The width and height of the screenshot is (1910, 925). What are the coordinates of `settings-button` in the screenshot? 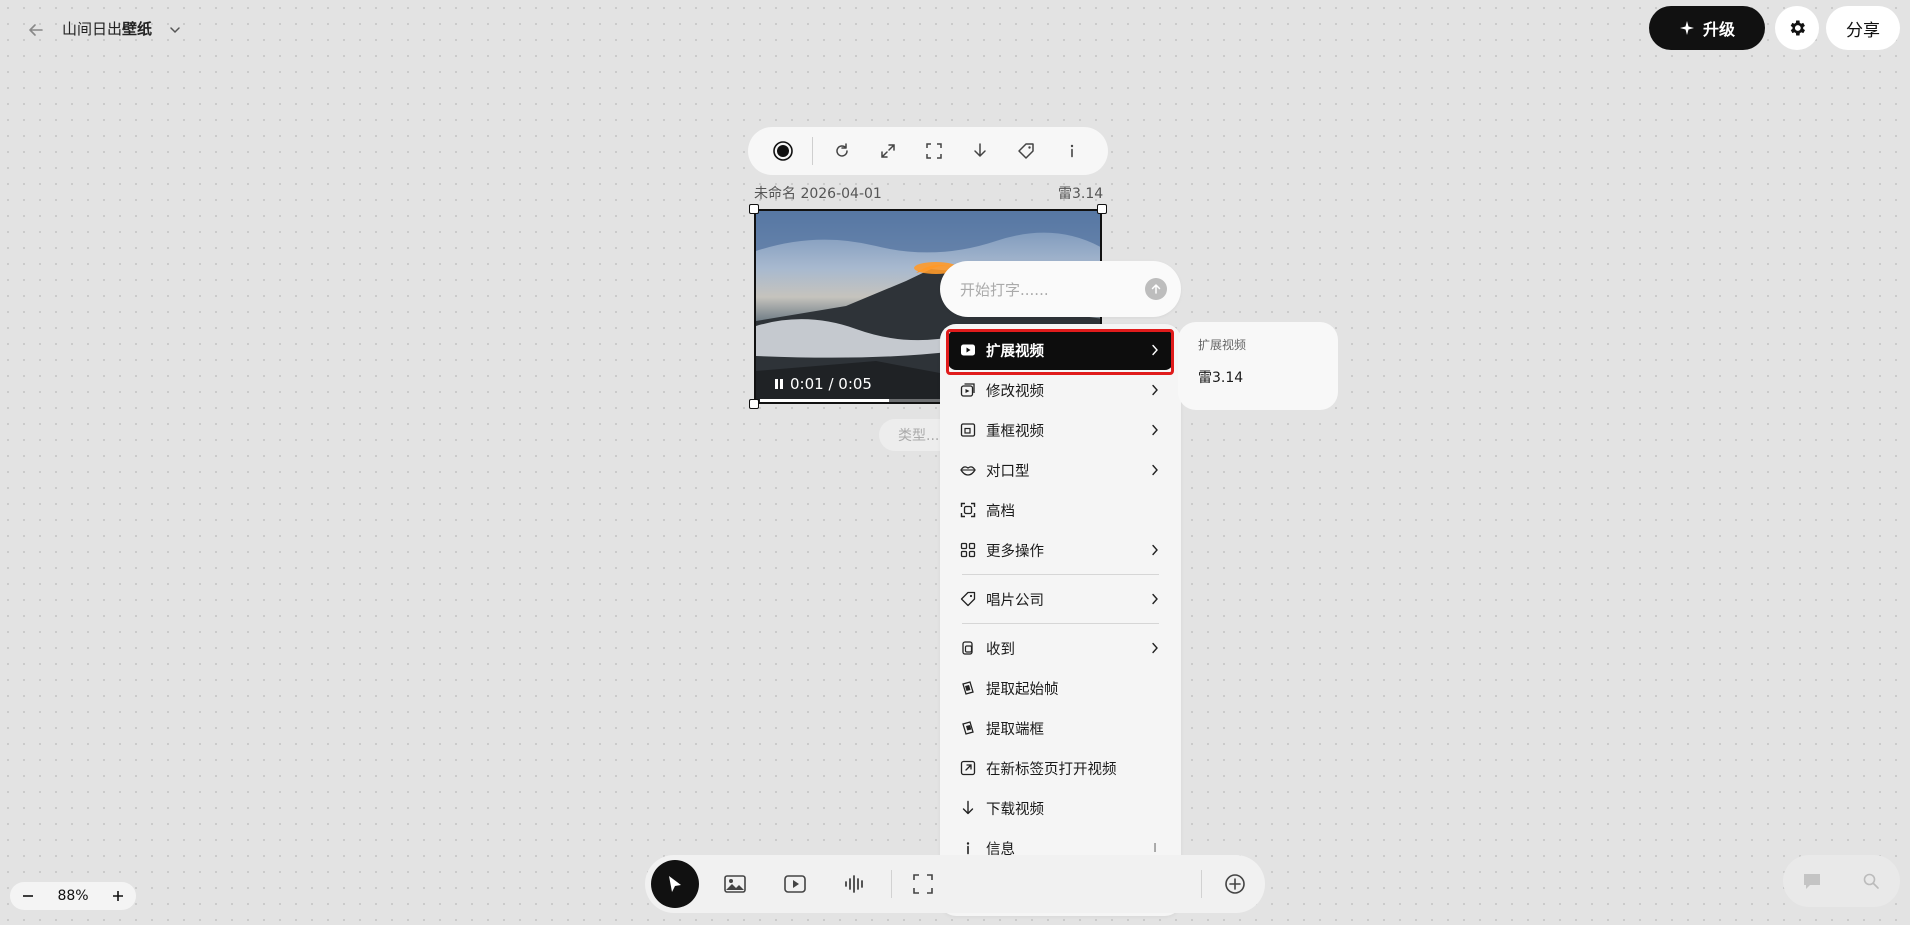 It's located at (1797, 28).